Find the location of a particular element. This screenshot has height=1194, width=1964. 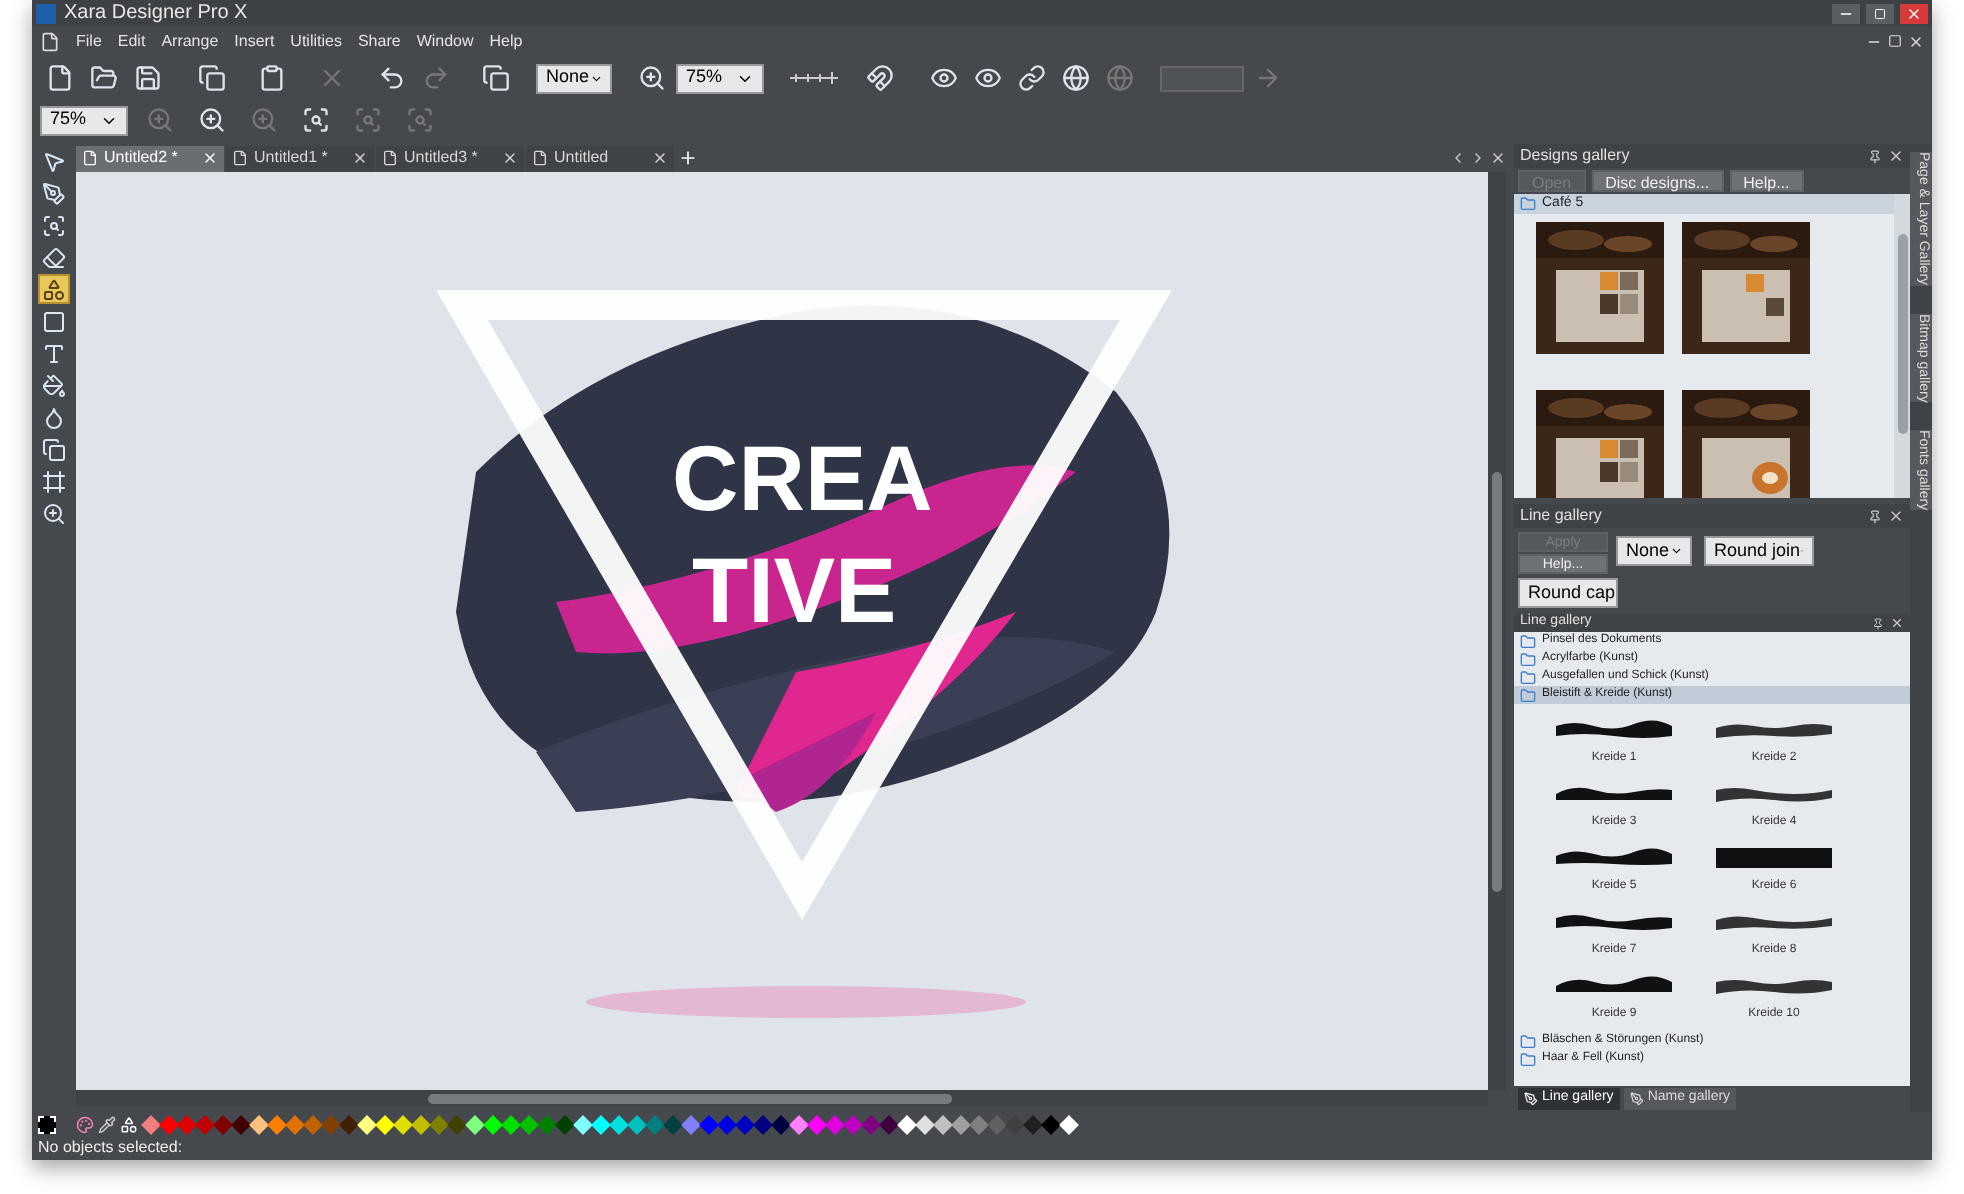

magnifier-frame-icon is located at coordinates (54, 225).